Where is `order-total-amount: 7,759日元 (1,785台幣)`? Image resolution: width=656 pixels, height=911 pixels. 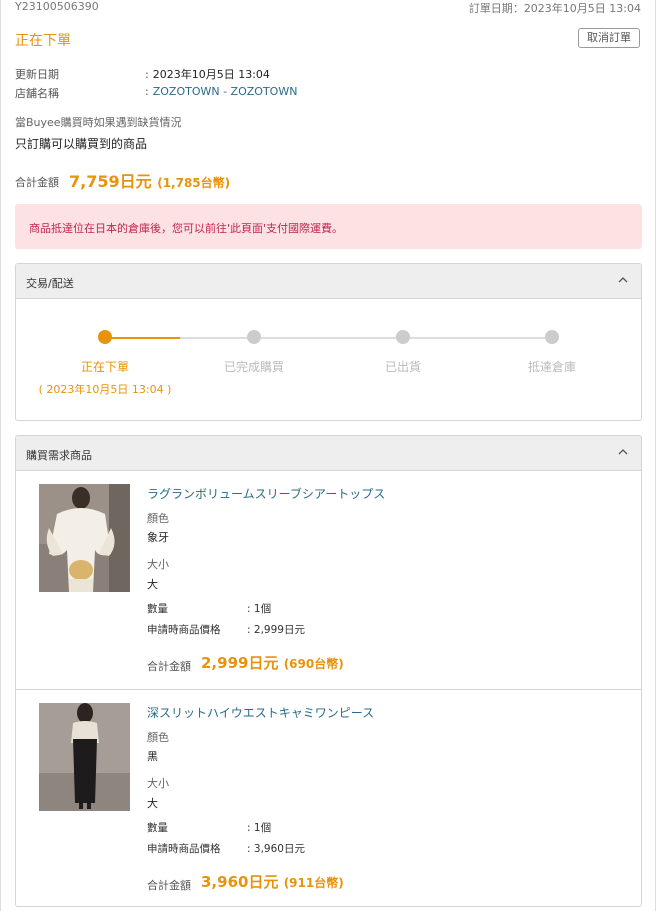
order-total-amount: 7,759日元 (1,785台幣) is located at coordinates (150, 181).